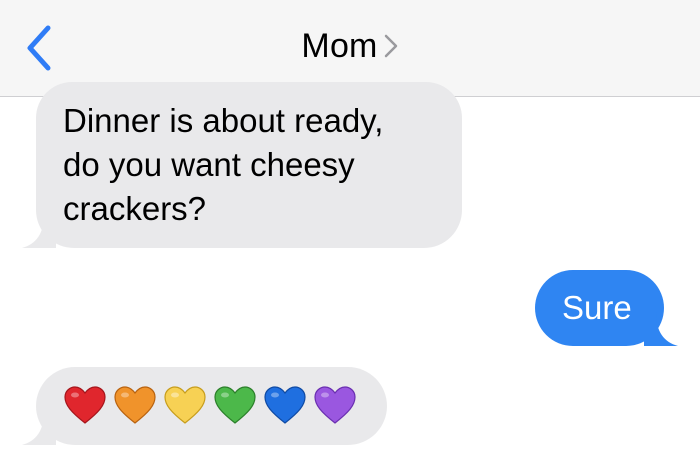 The height and width of the screenshot is (463, 700). I want to click on incoming-emoji-message-bubble, so click(204, 406).